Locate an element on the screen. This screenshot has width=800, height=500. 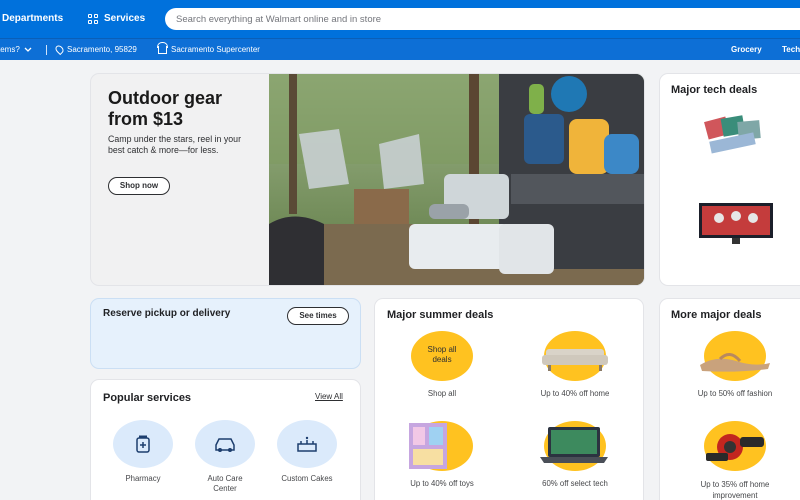
deal-label: Up to 35% off home improvement is located at coordinates (735, 490).